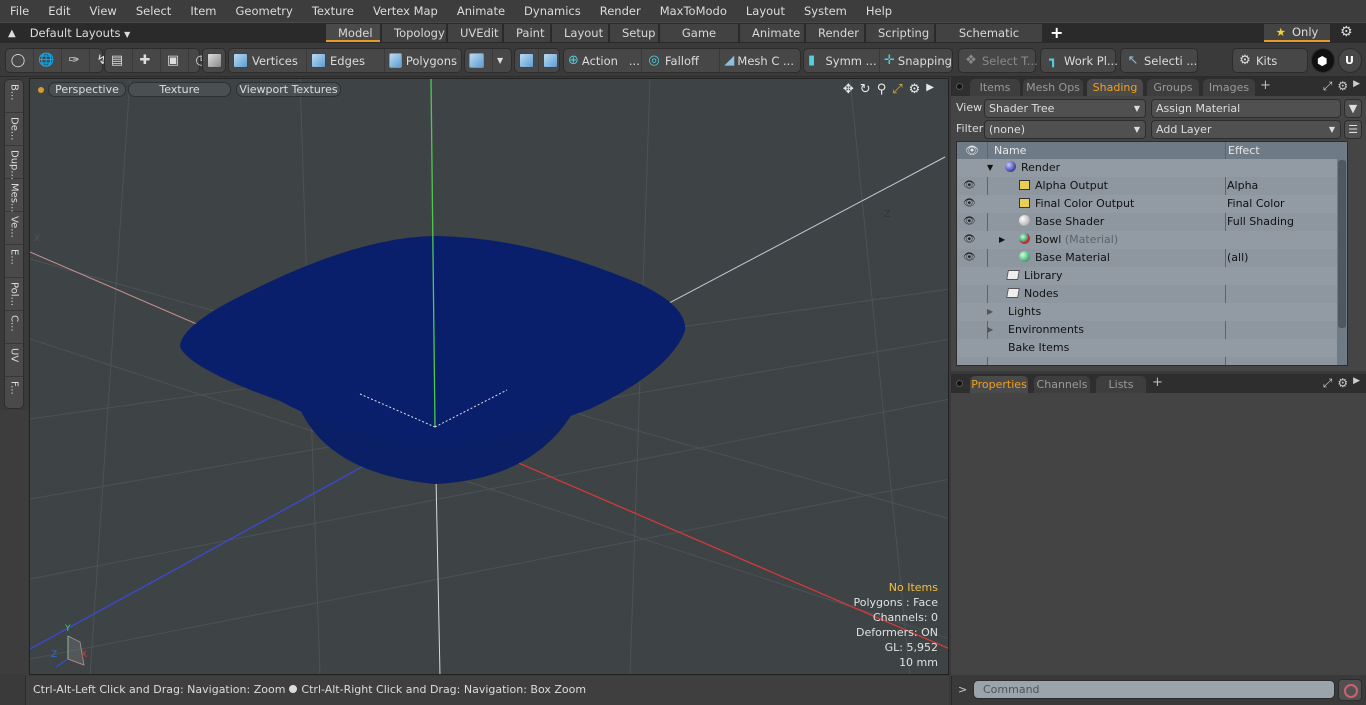  I want to click on layout-tab-setup: Setup, so click(634, 33).